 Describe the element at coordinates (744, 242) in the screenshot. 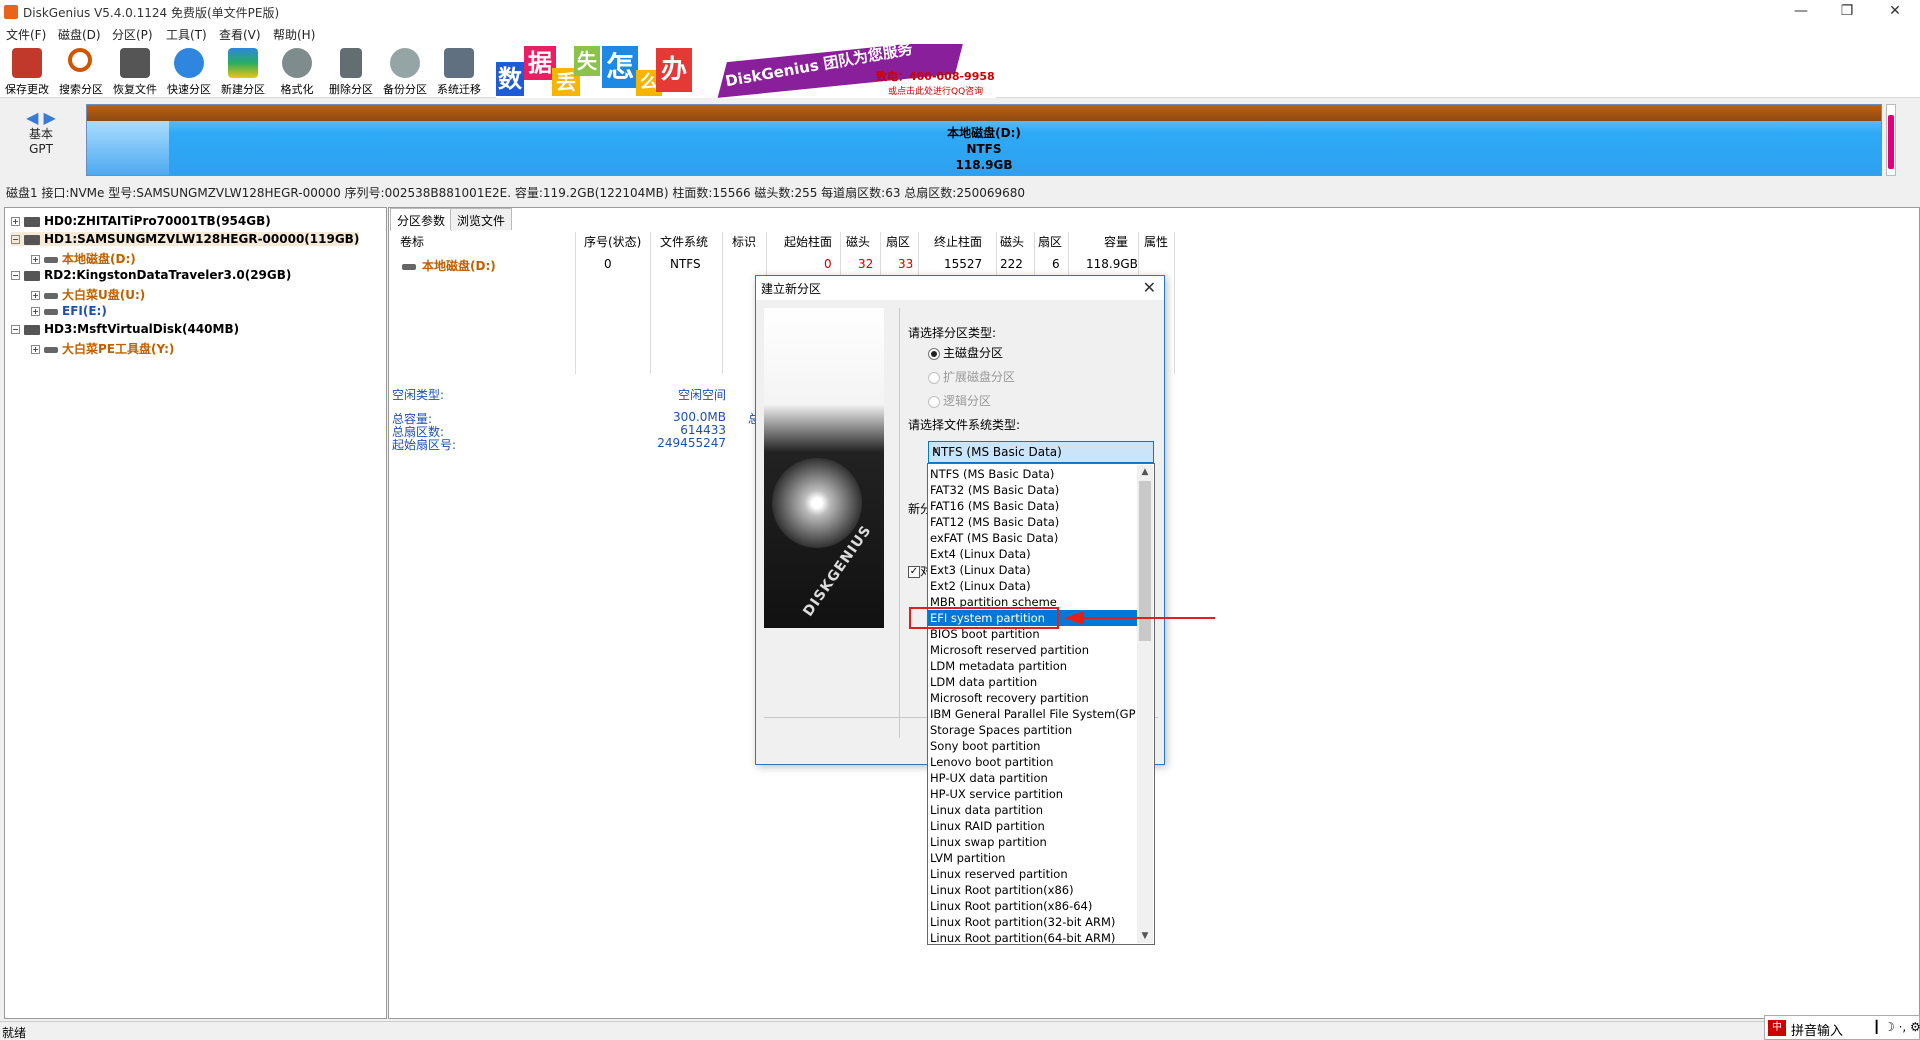

I see `col-header: 标识` at that location.